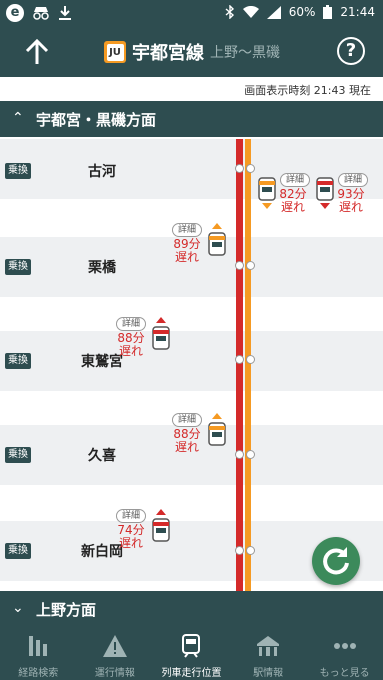 The height and width of the screenshot is (680, 383). I want to click on chevron-down-icon: ⌄, so click(18, 608).